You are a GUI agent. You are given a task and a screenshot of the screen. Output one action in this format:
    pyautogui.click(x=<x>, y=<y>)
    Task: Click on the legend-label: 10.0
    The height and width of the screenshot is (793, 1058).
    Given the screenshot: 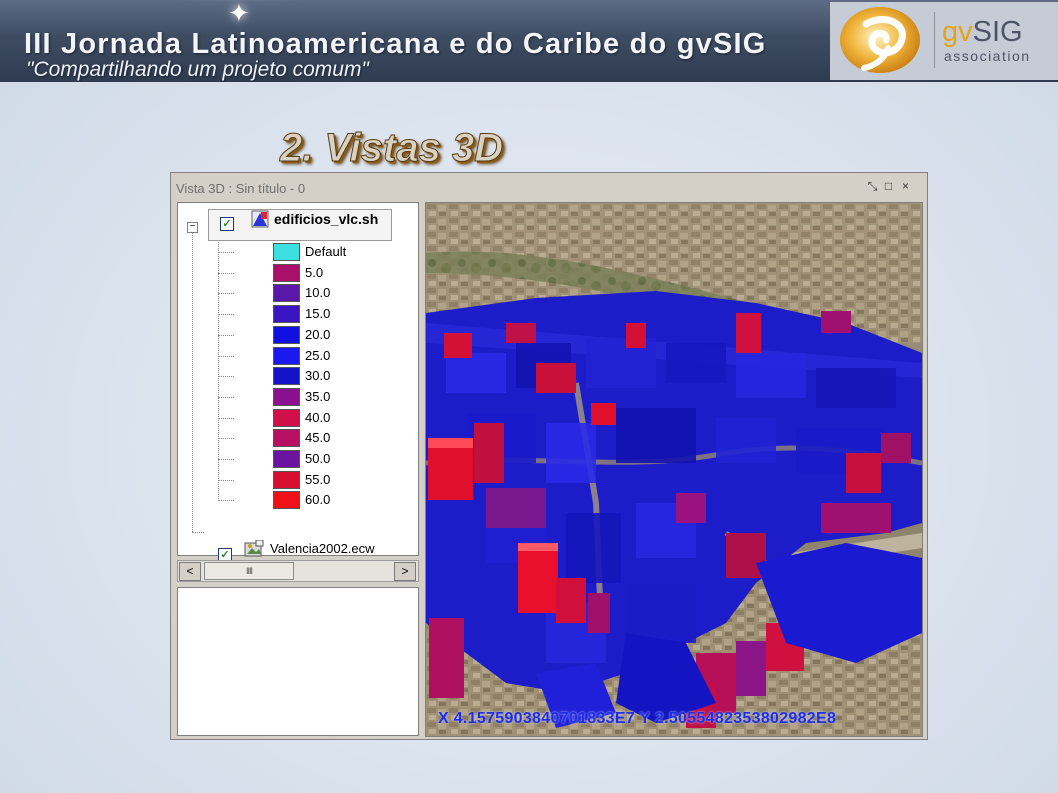 What is the action you would take?
    pyautogui.click(x=318, y=292)
    